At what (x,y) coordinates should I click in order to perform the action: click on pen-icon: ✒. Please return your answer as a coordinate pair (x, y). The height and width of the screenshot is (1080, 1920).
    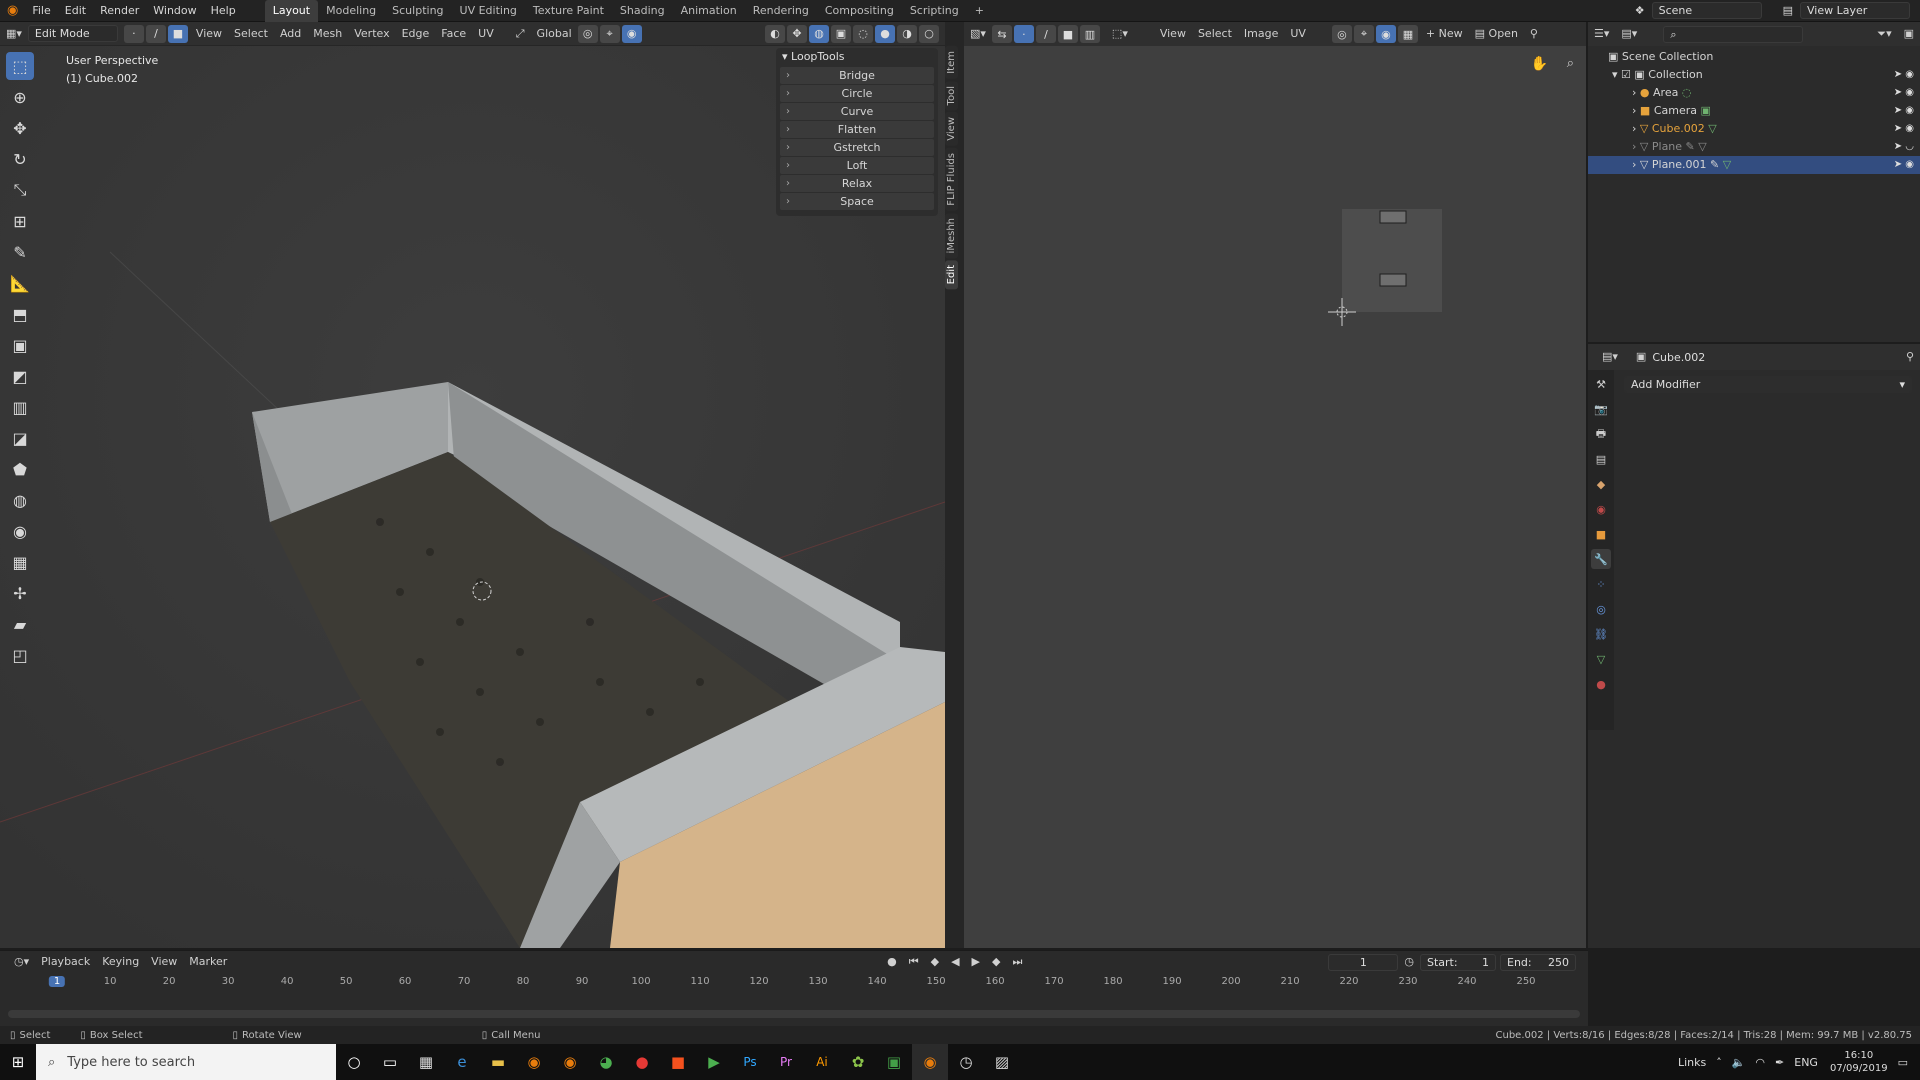
    Looking at the image, I should click on (1779, 1062).